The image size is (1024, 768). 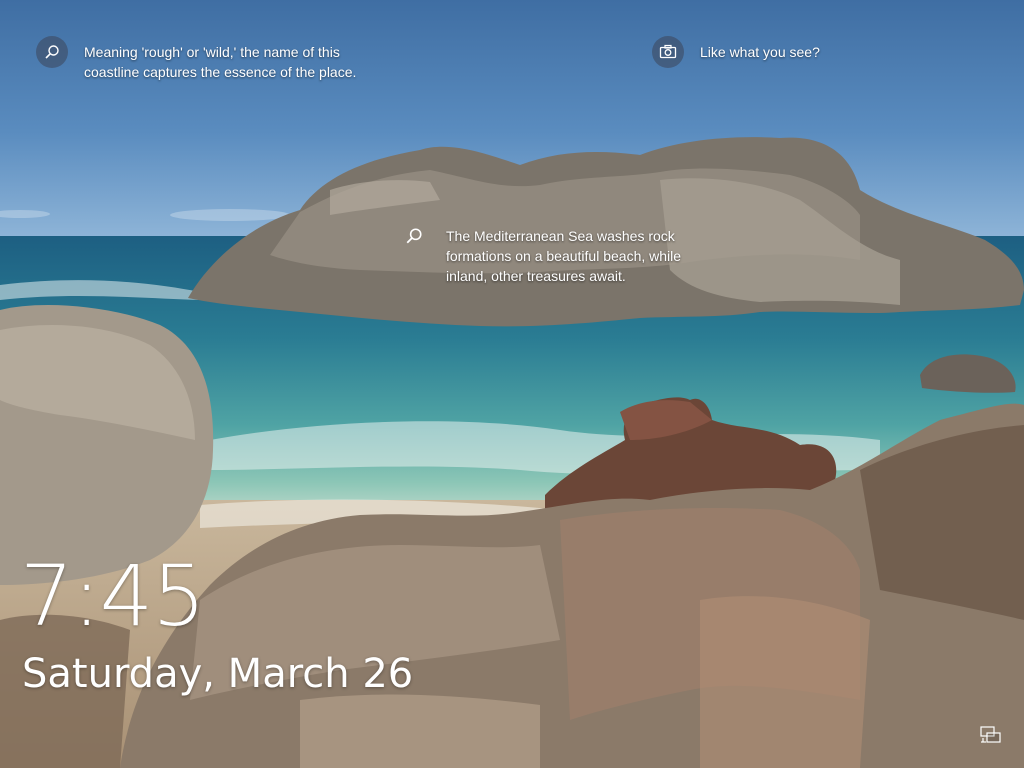 What do you see at coordinates (218, 674) in the screenshot?
I see `lock-clock-date: Saturday, March 26` at bounding box center [218, 674].